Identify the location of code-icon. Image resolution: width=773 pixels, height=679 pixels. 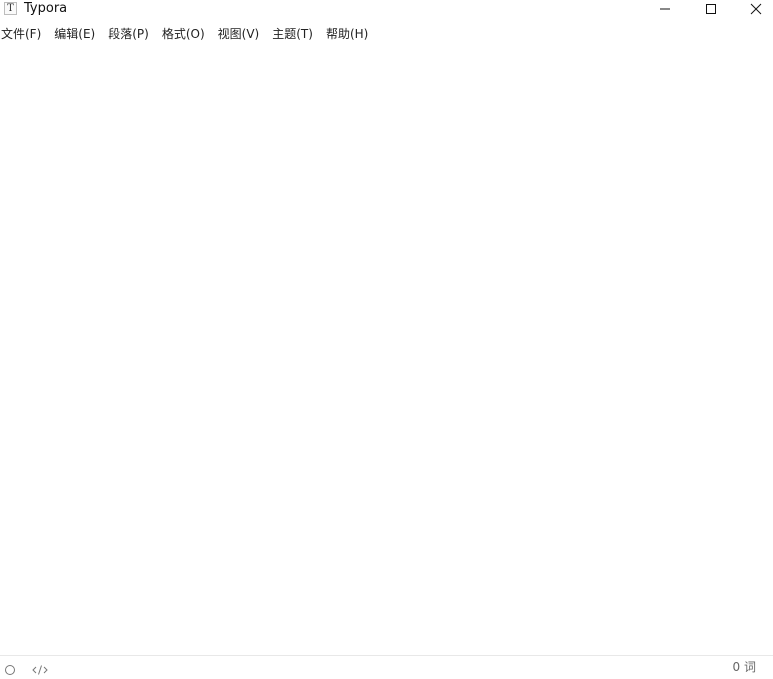
(40, 670).